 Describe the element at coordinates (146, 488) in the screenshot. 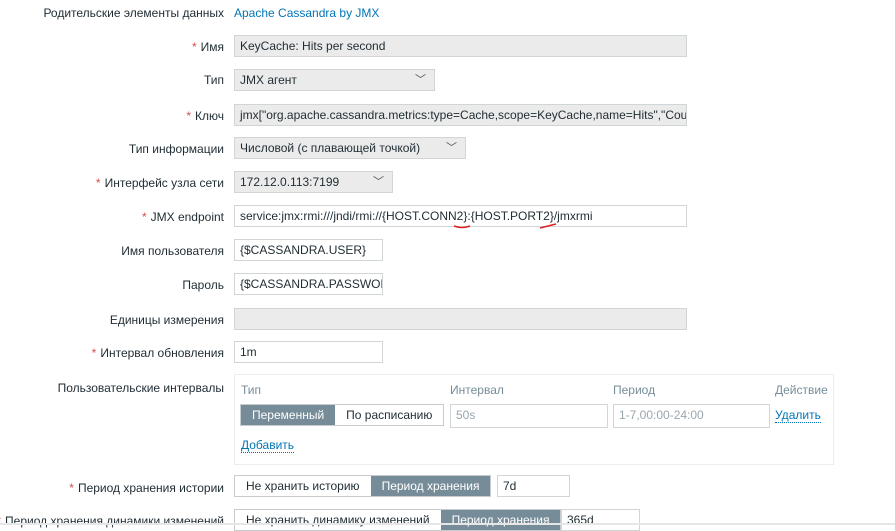

I see `history-label: * Период хранения истории` at that location.